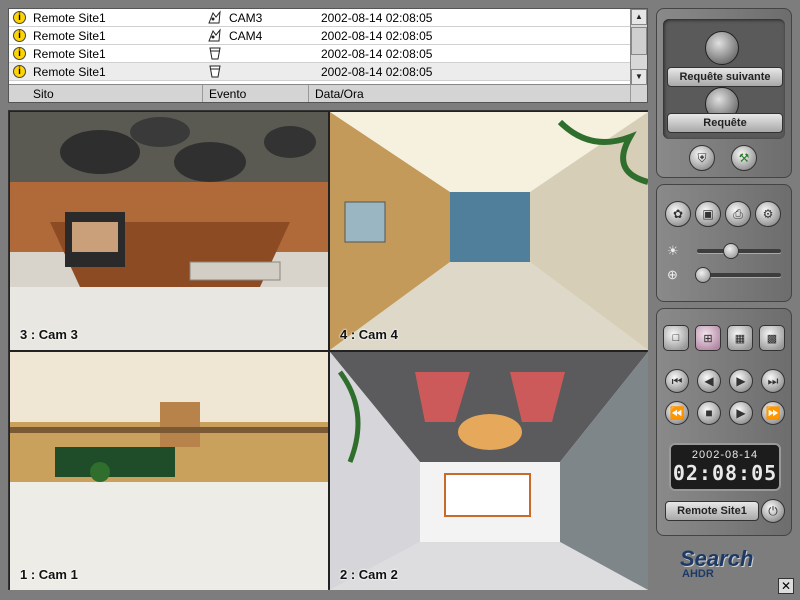 This screenshot has width=800, height=600. I want to click on layout-9-icon: ▦, so click(740, 338).